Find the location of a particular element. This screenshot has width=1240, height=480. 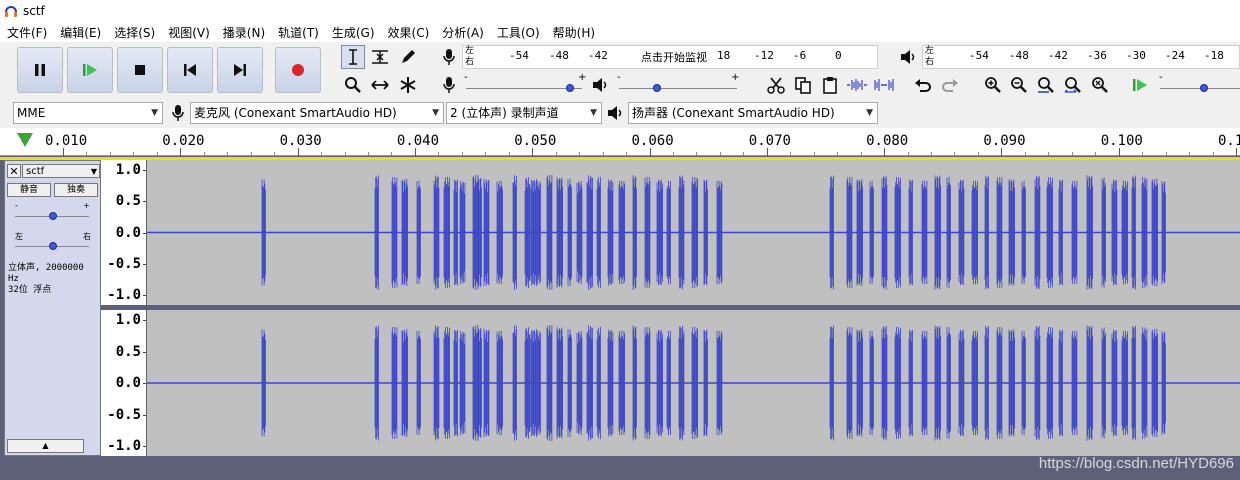

record-meter-mic-button is located at coordinates (449, 57).